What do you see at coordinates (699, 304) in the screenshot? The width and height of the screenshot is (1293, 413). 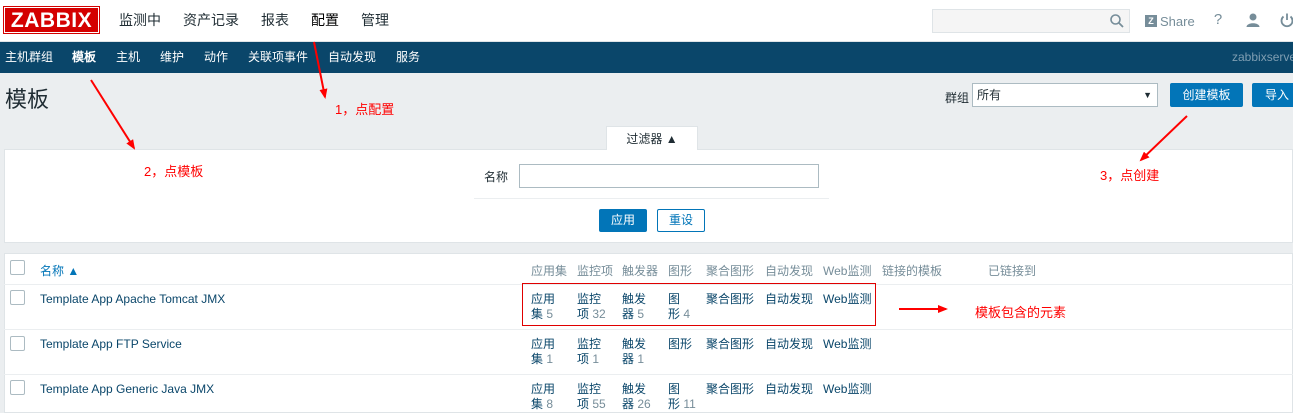 I see `annotation-highlight-box` at bounding box center [699, 304].